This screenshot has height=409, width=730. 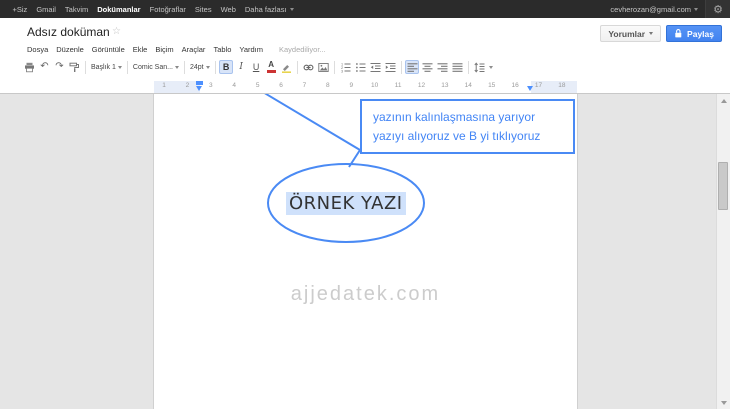 I want to click on arrow-up-icon, so click(x=723, y=100).